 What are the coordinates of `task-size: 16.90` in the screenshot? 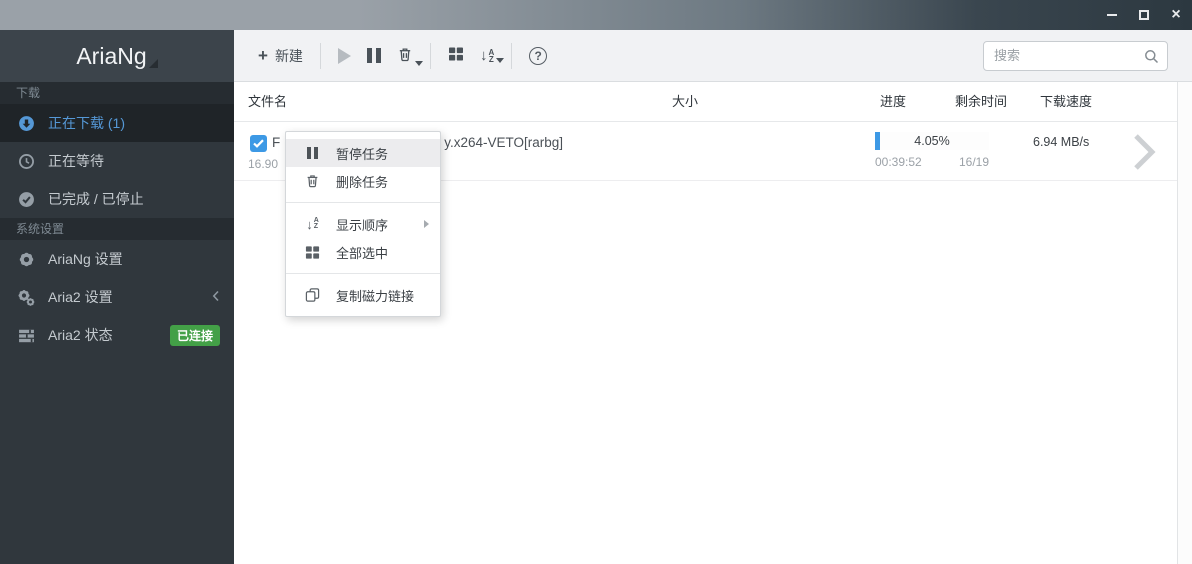 It's located at (263, 164).